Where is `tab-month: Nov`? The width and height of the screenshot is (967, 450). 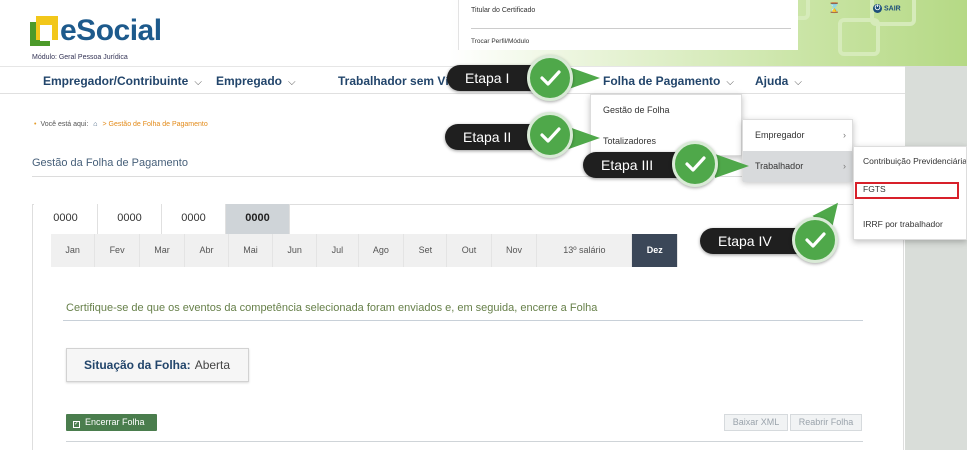 tab-month: Nov is located at coordinates (515, 250).